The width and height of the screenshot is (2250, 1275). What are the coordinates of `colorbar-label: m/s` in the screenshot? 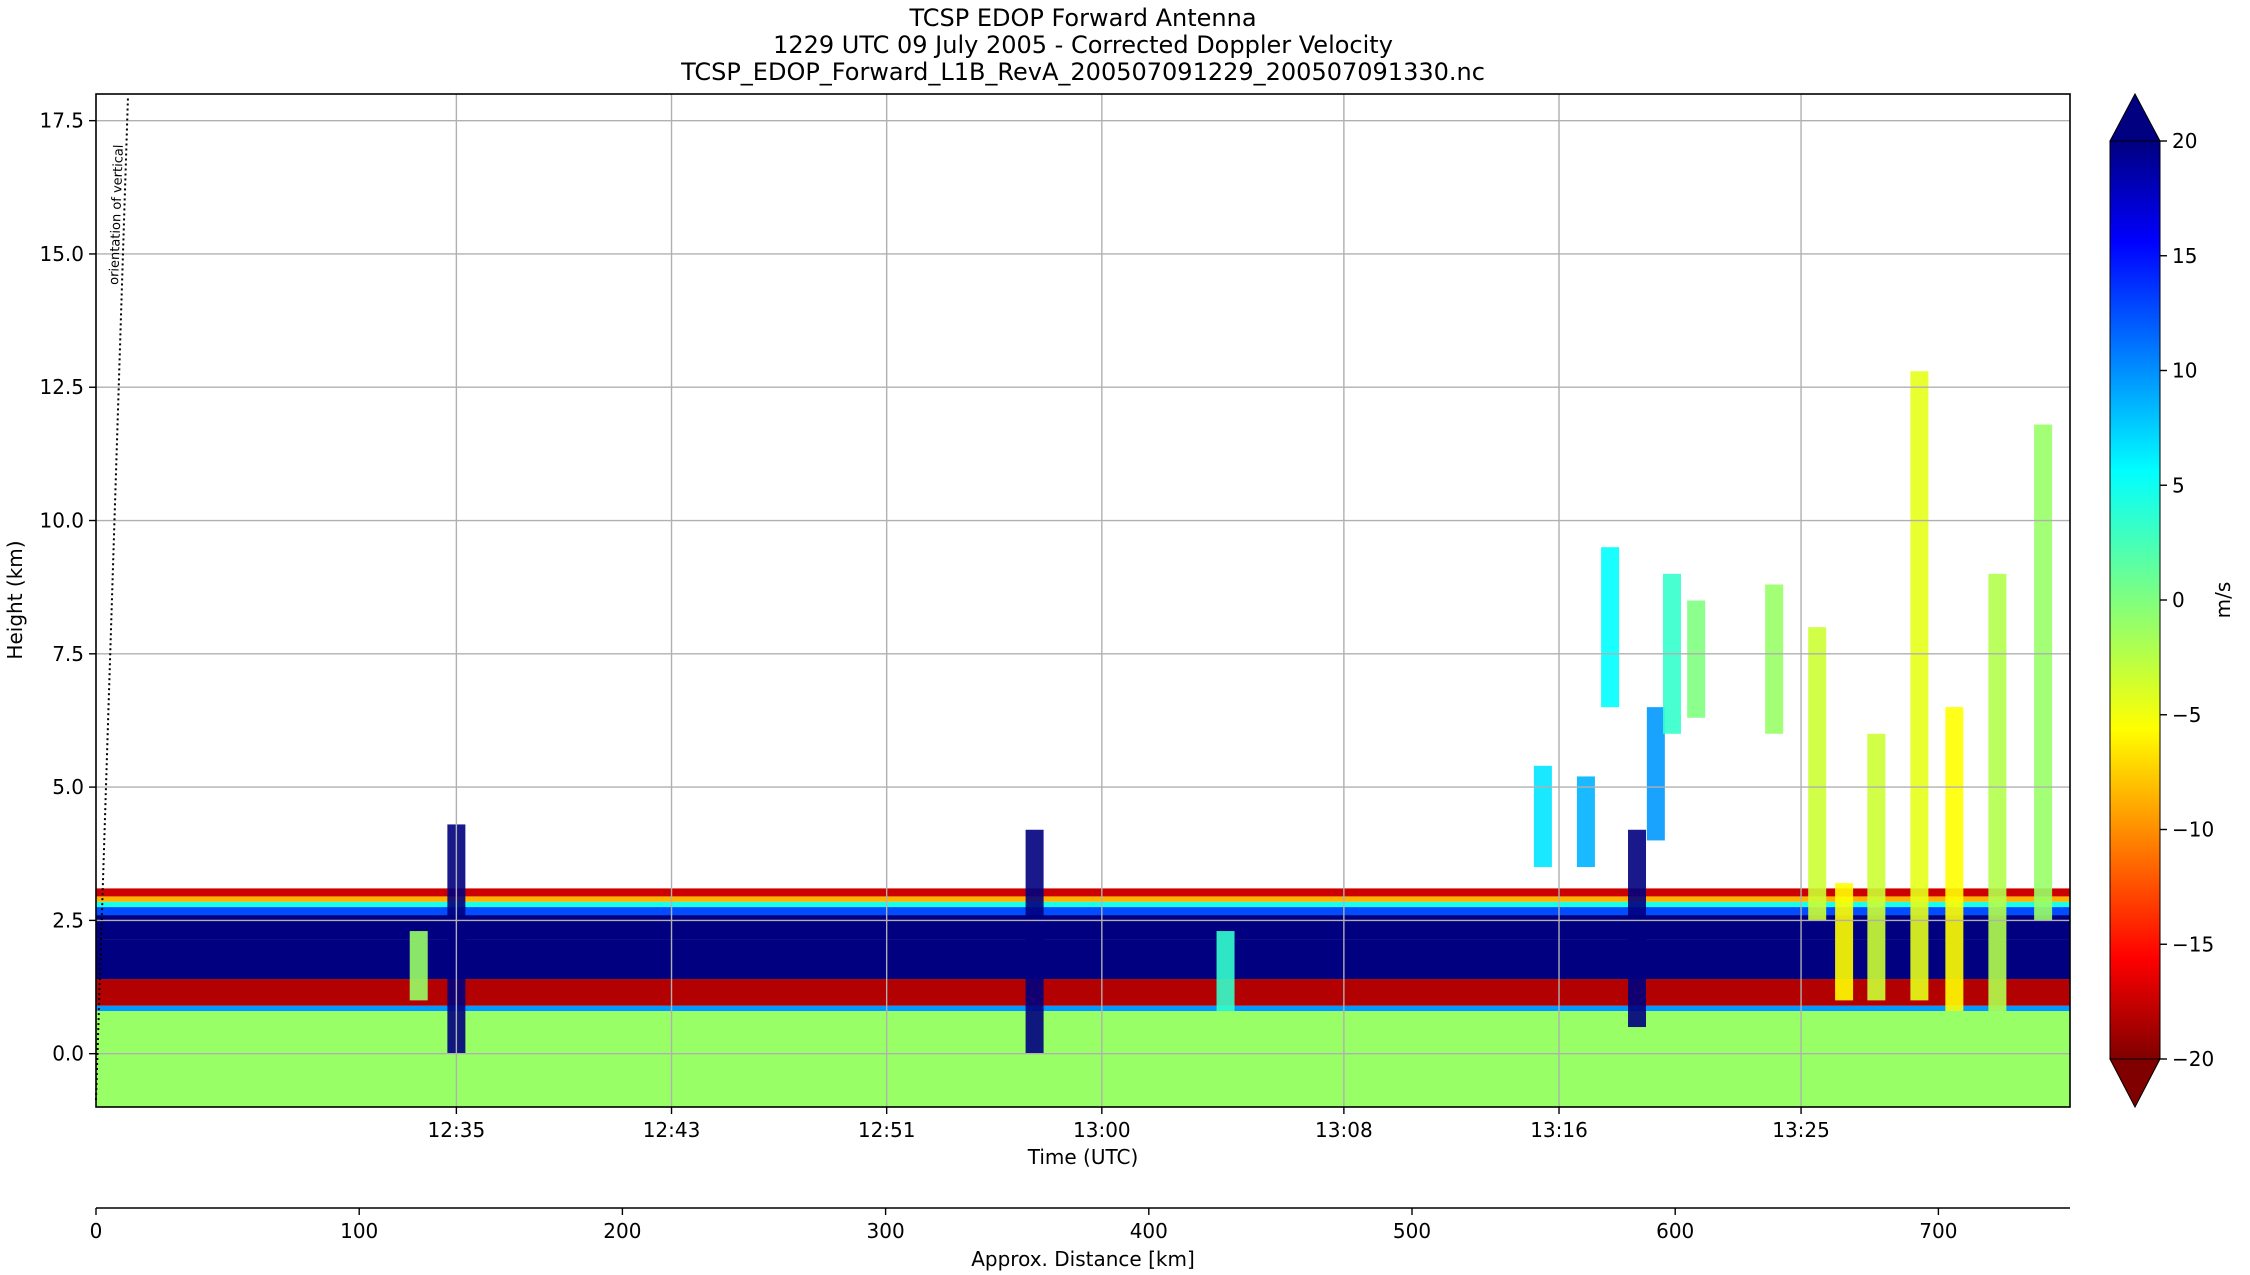 It's located at (2223, 600).